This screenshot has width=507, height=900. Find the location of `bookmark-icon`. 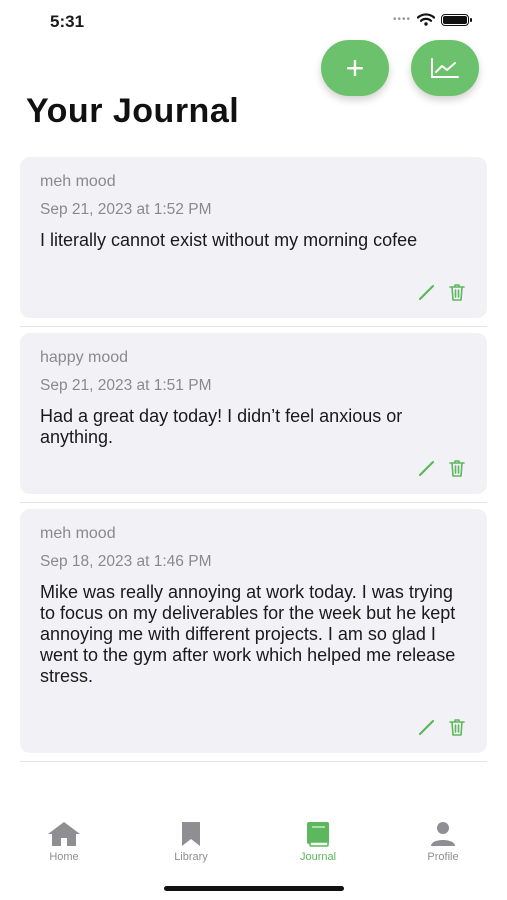

bookmark-icon is located at coordinates (191, 834).